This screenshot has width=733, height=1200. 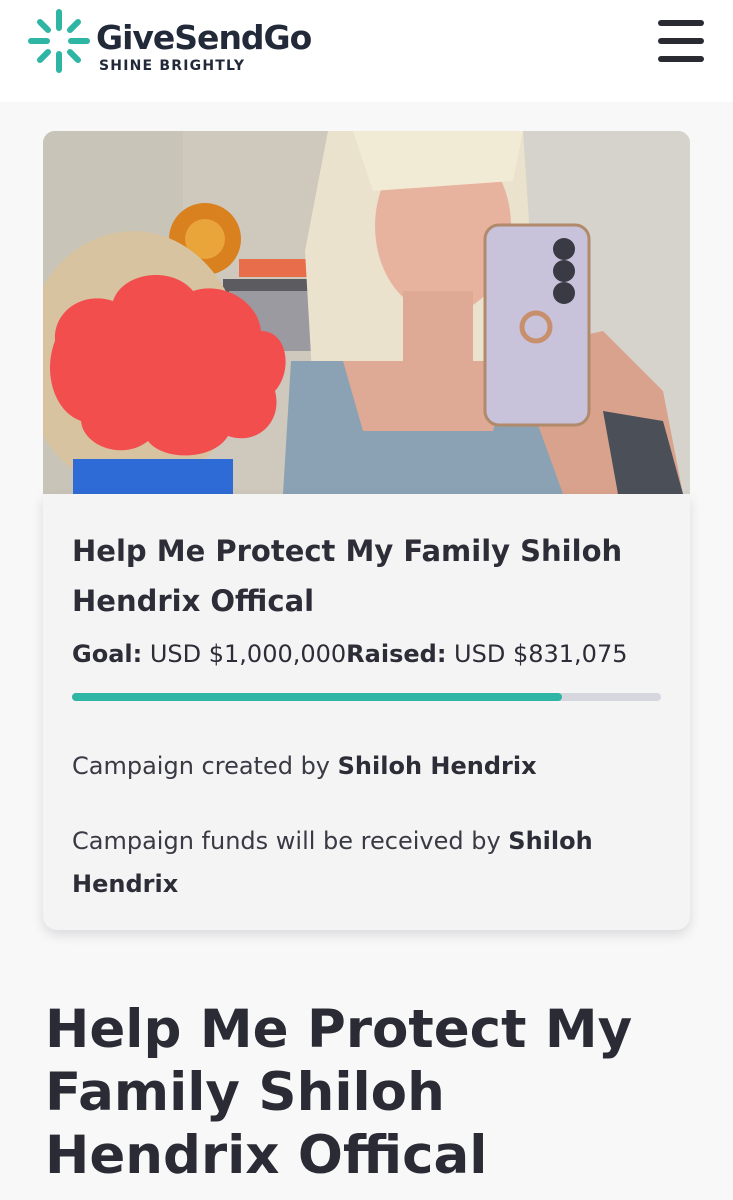 I want to click on goal-raised-stats: Goal: USD $1,000,000Raised: USD $831,075, so click(x=349, y=654).